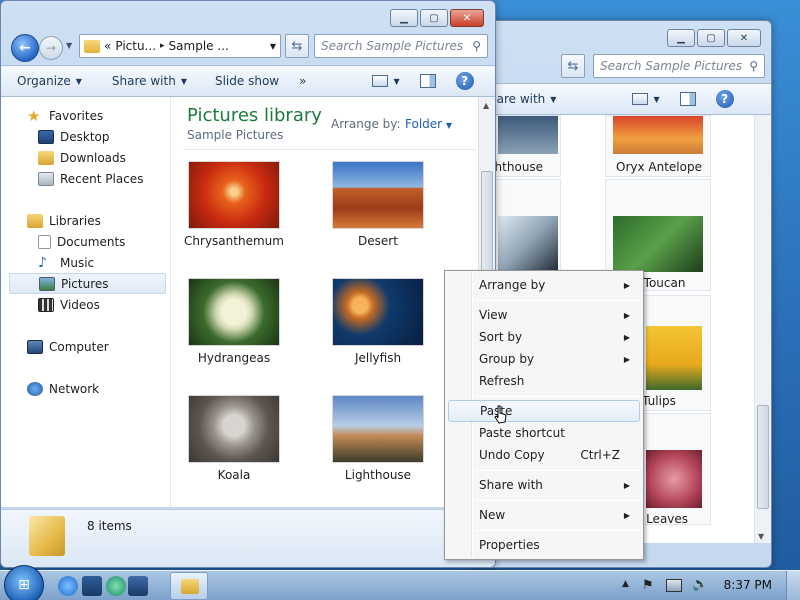  Describe the element at coordinates (378, 475) in the screenshot. I see `file-label: Lighthouse` at that location.